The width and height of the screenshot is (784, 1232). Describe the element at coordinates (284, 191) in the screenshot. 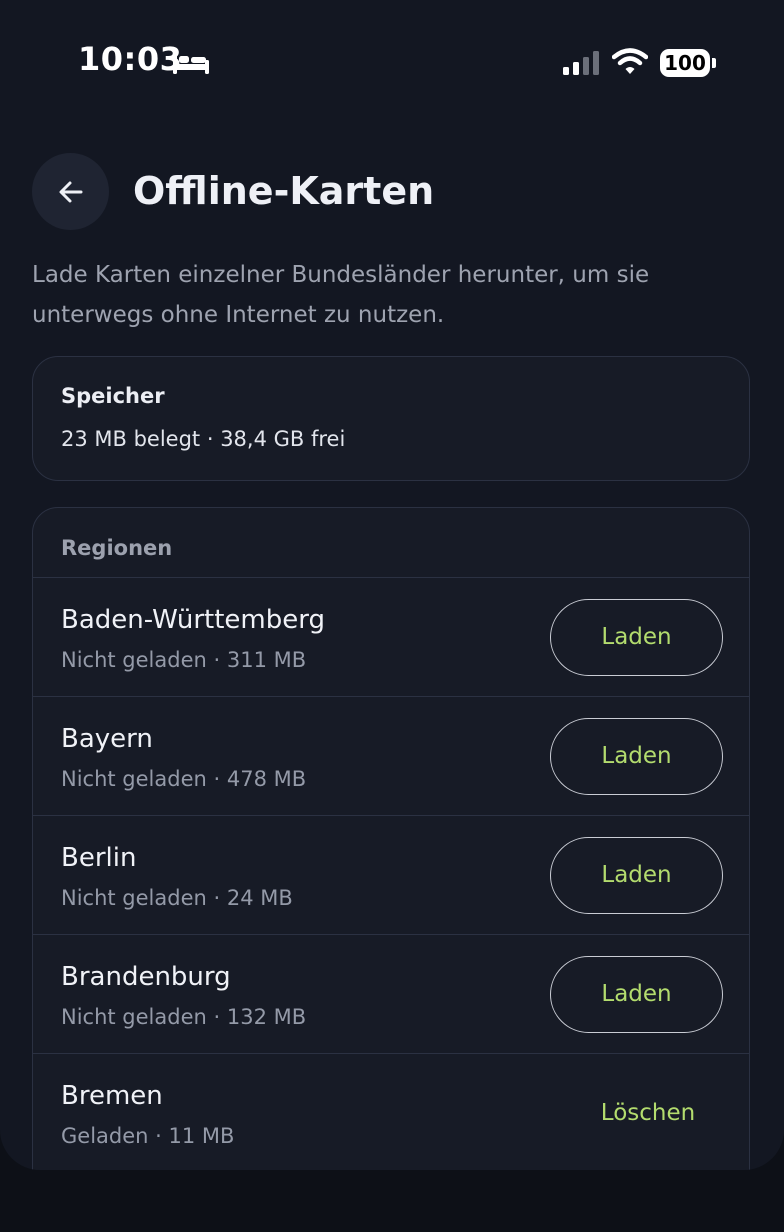

I see `page-title: Offline-Karten` at that location.